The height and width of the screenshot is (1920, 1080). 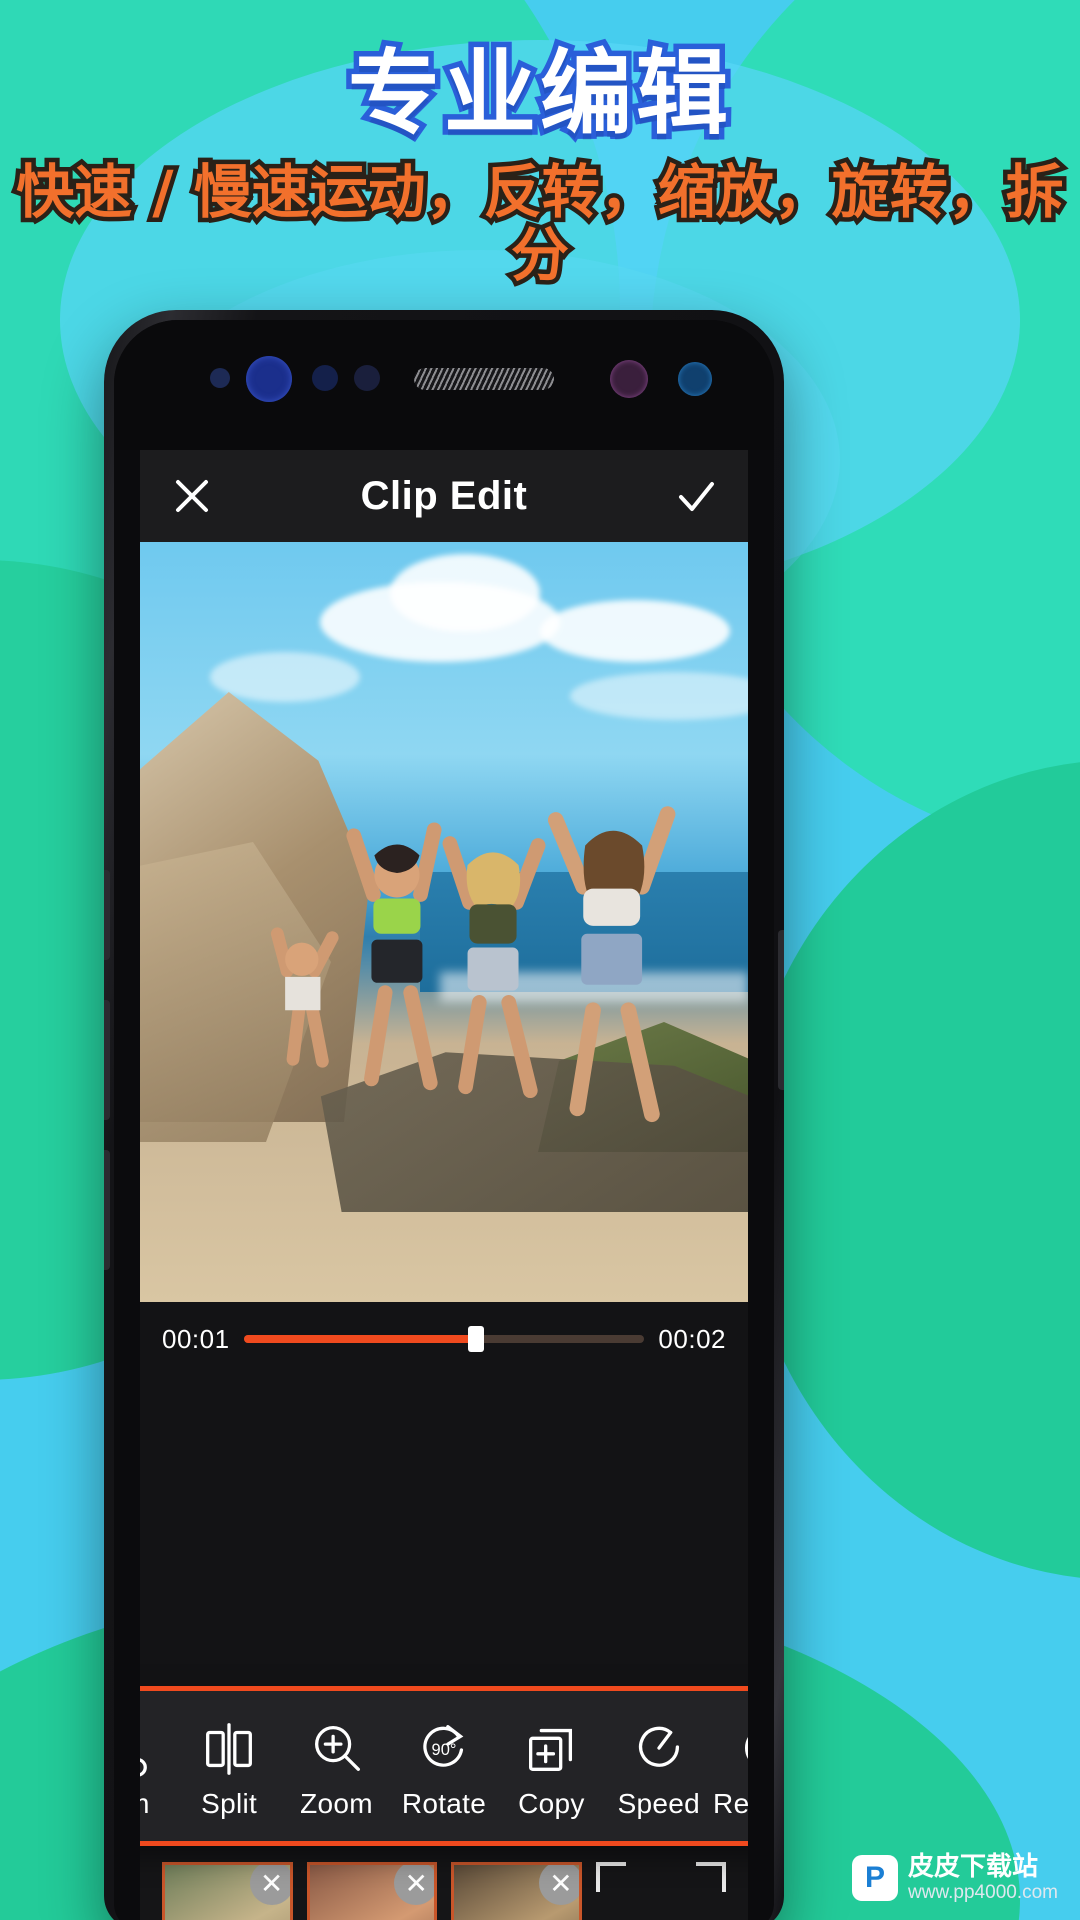 I want to click on close-x-icon, so click(x=192, y=496).